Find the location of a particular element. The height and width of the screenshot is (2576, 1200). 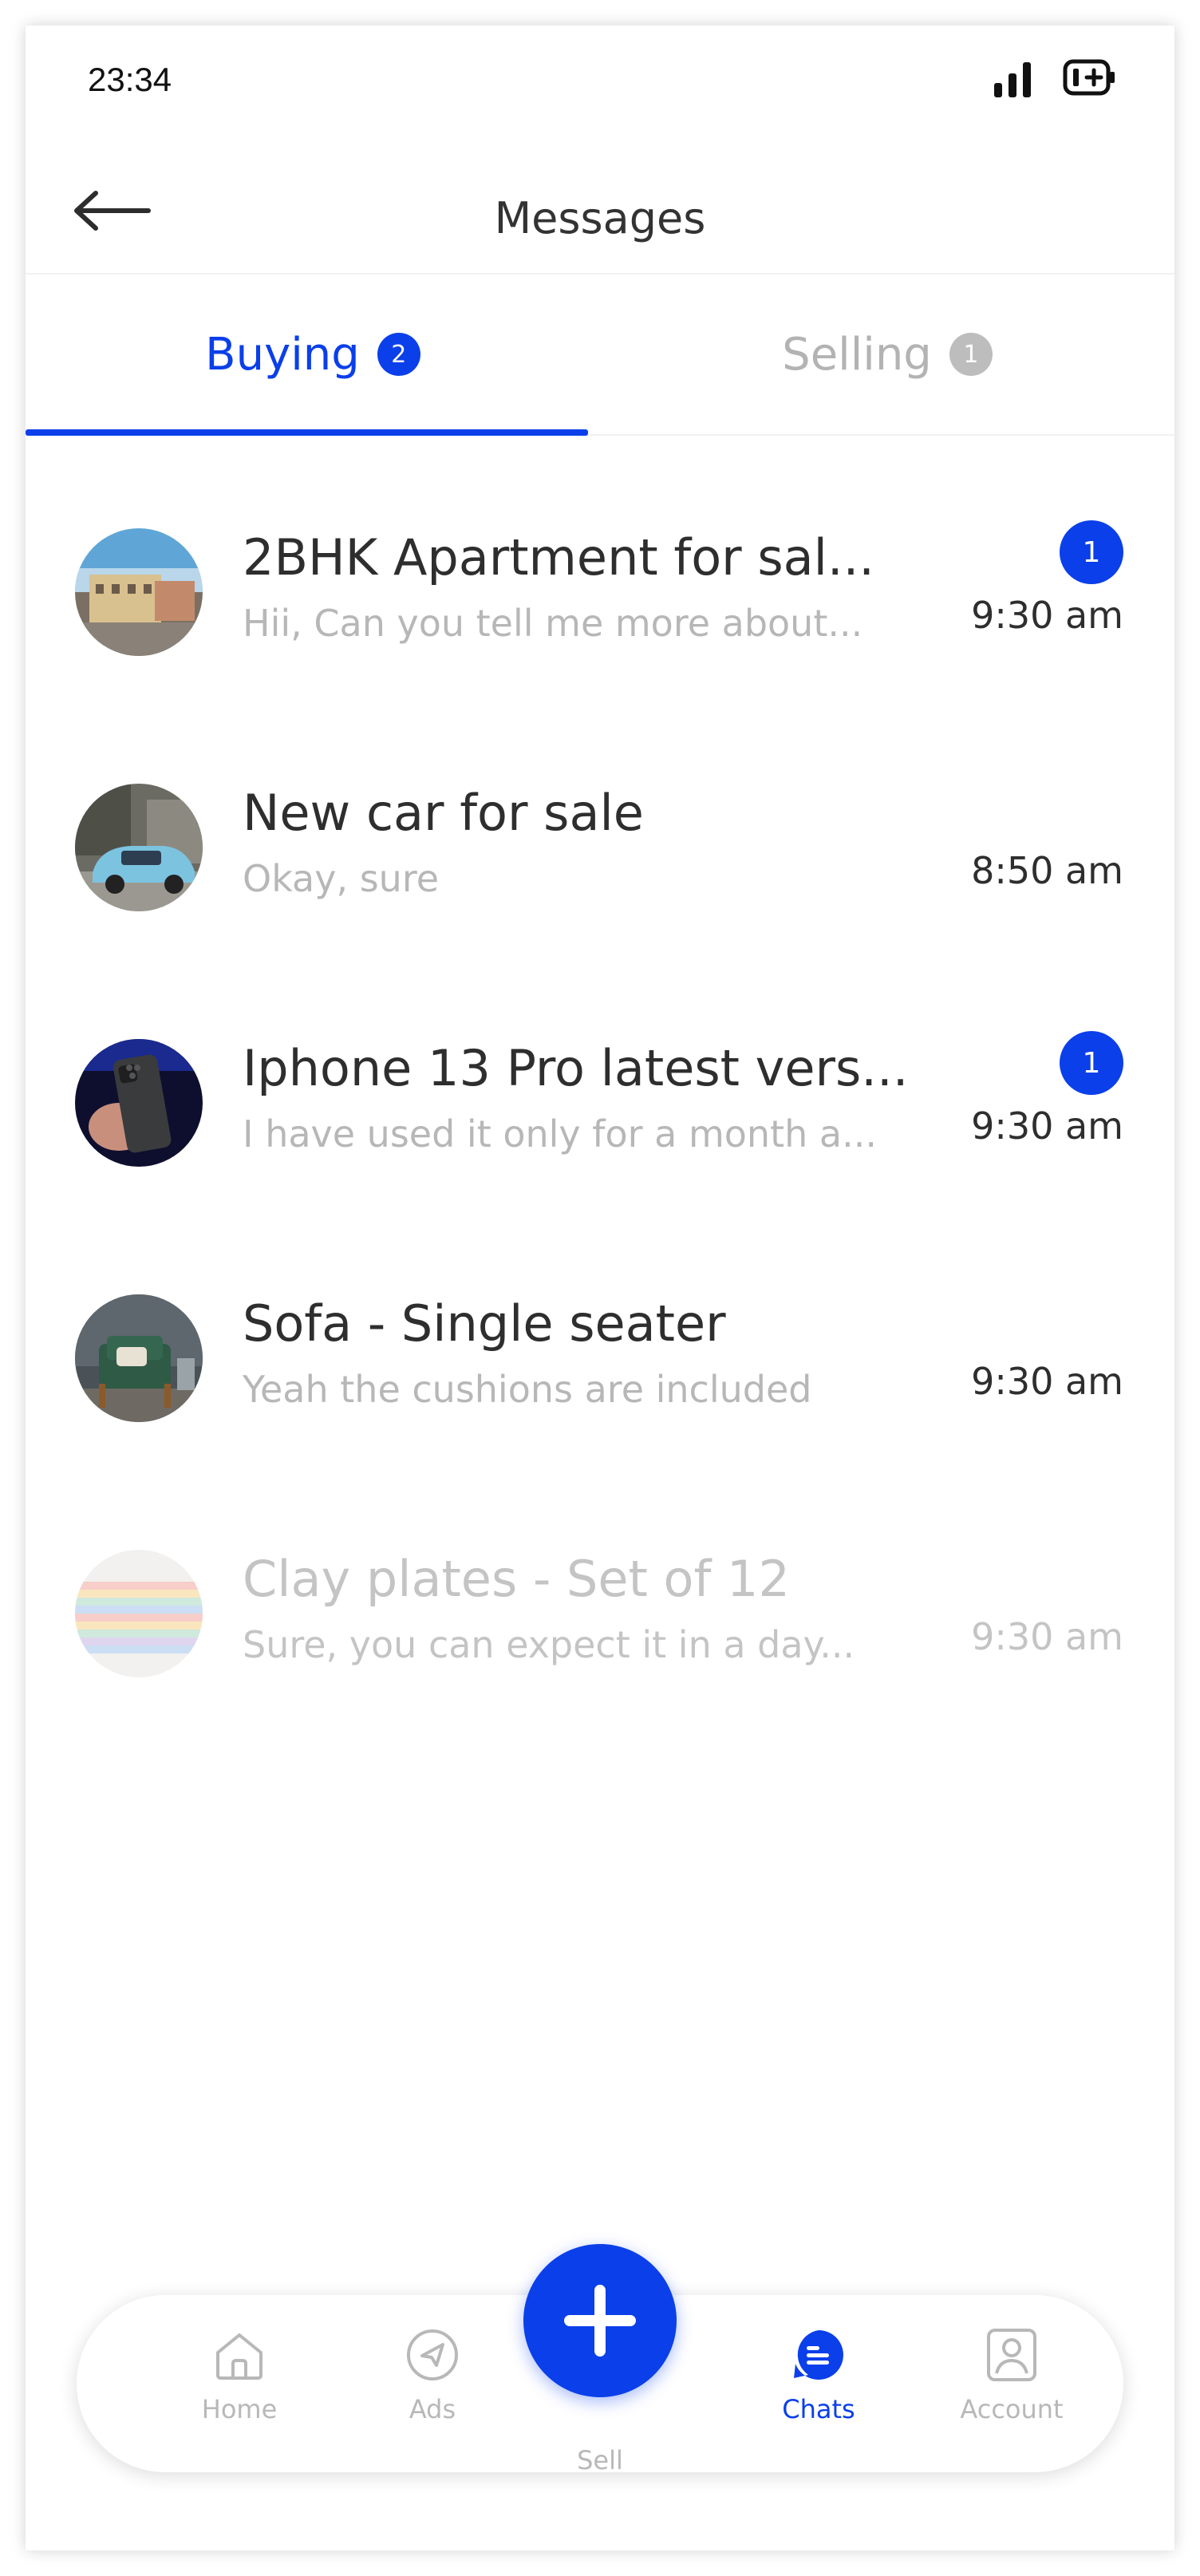

nav-home: Home is located at coordinates (239, 2387).